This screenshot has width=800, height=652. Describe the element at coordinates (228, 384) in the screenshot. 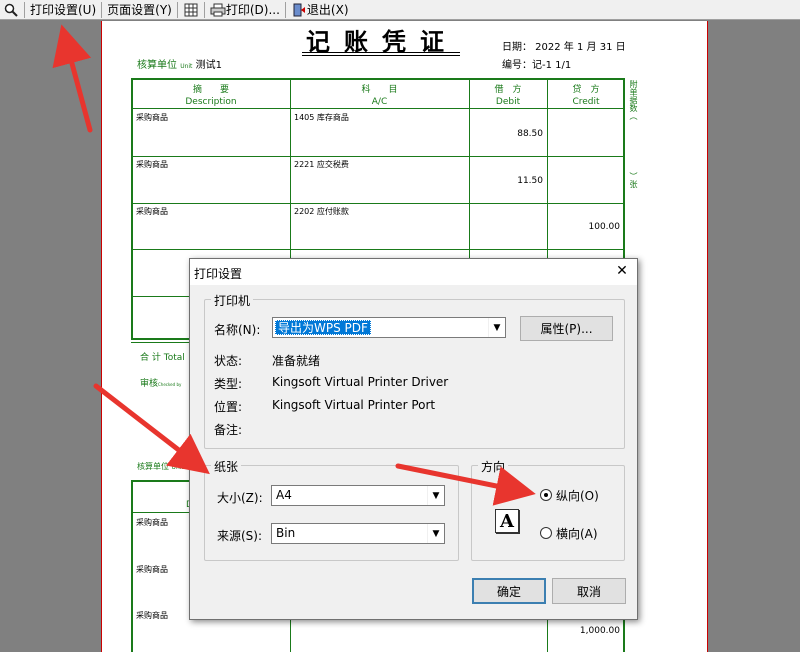

I see `type-label: 类型:` at that location.